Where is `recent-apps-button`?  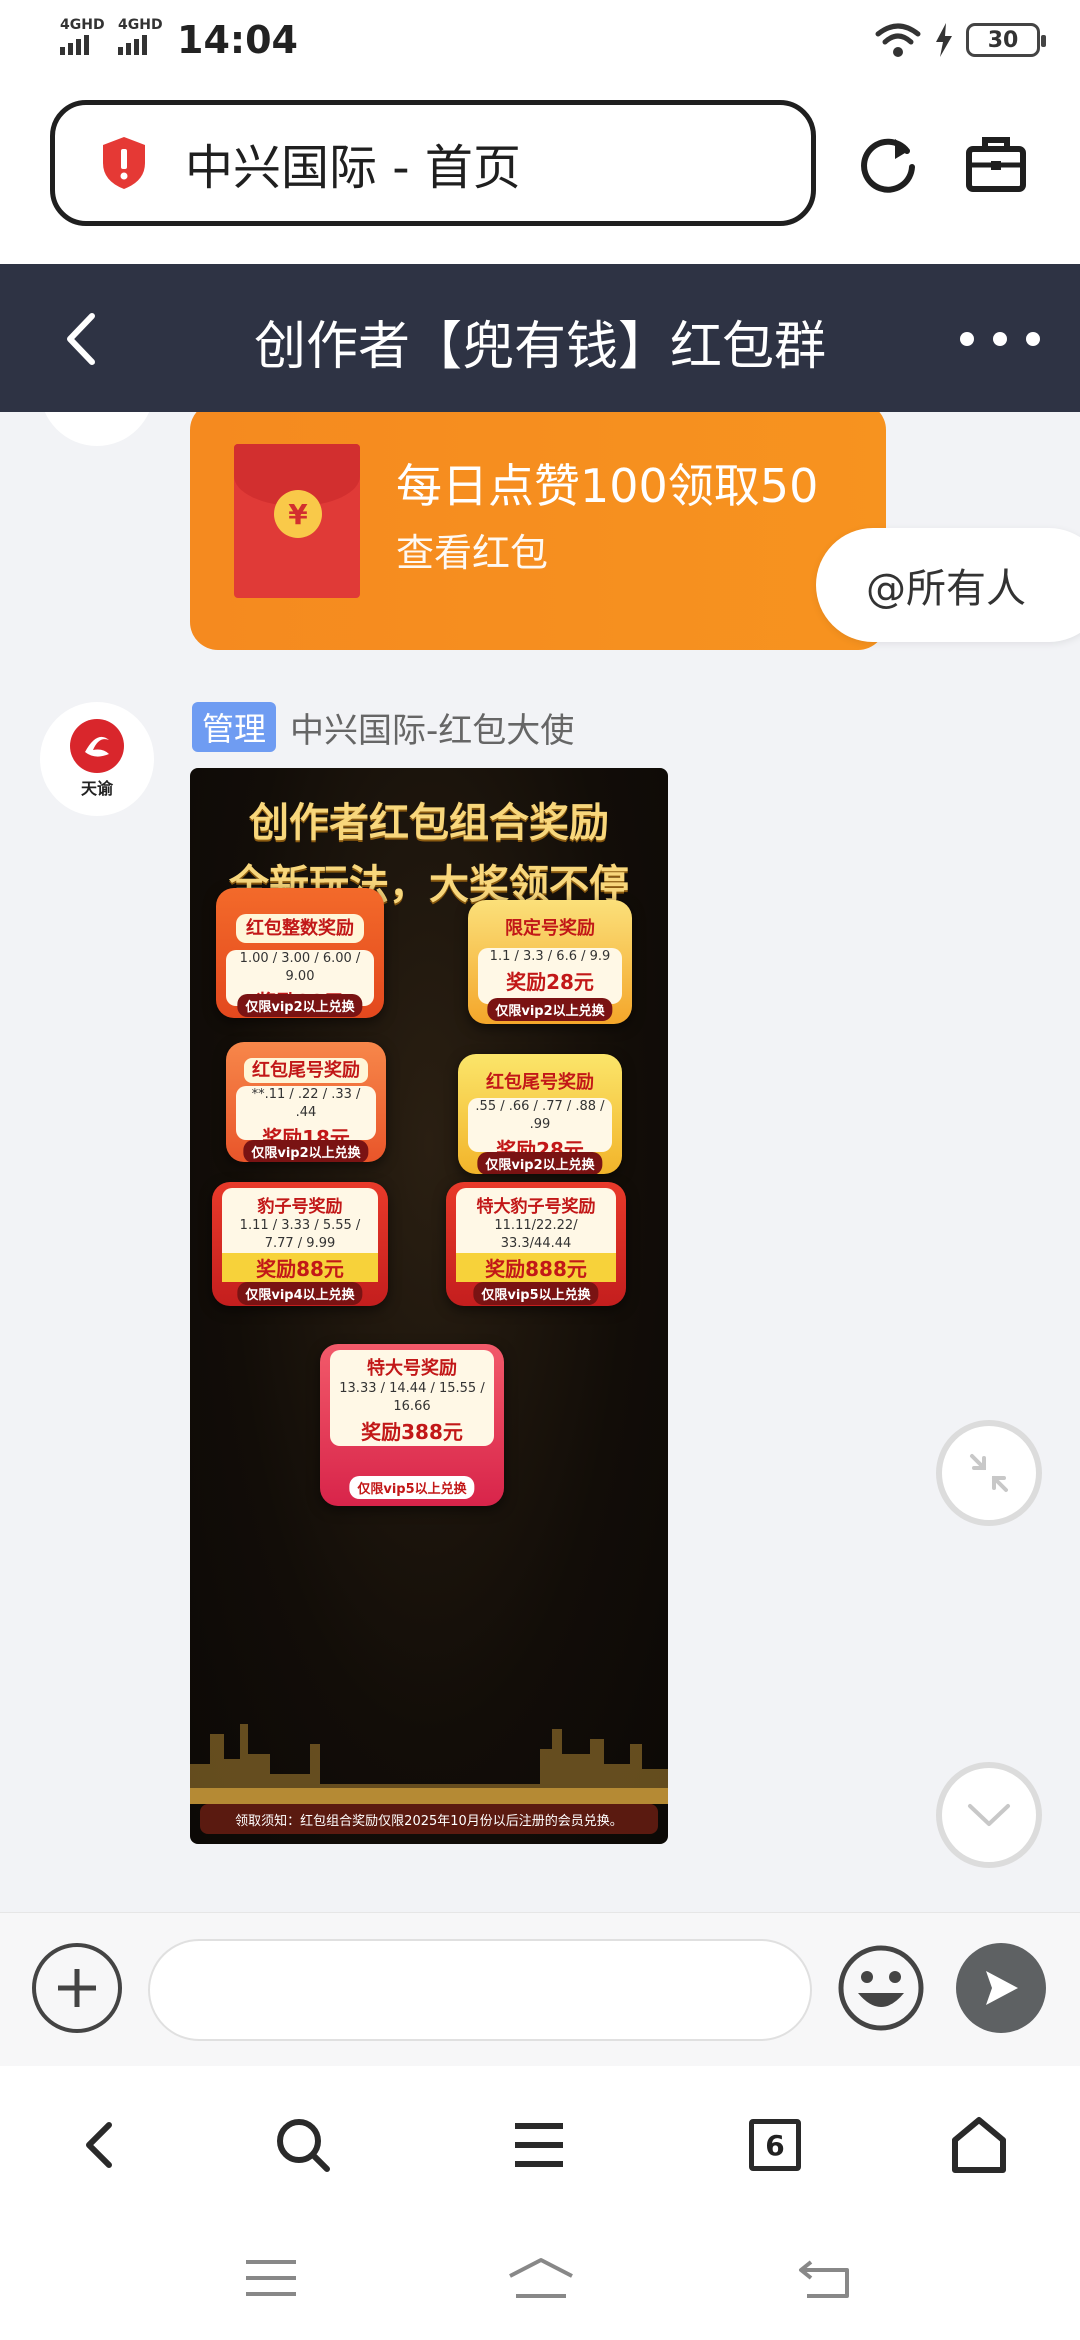 recent-apps-button is located at coordinates (271, 2278).